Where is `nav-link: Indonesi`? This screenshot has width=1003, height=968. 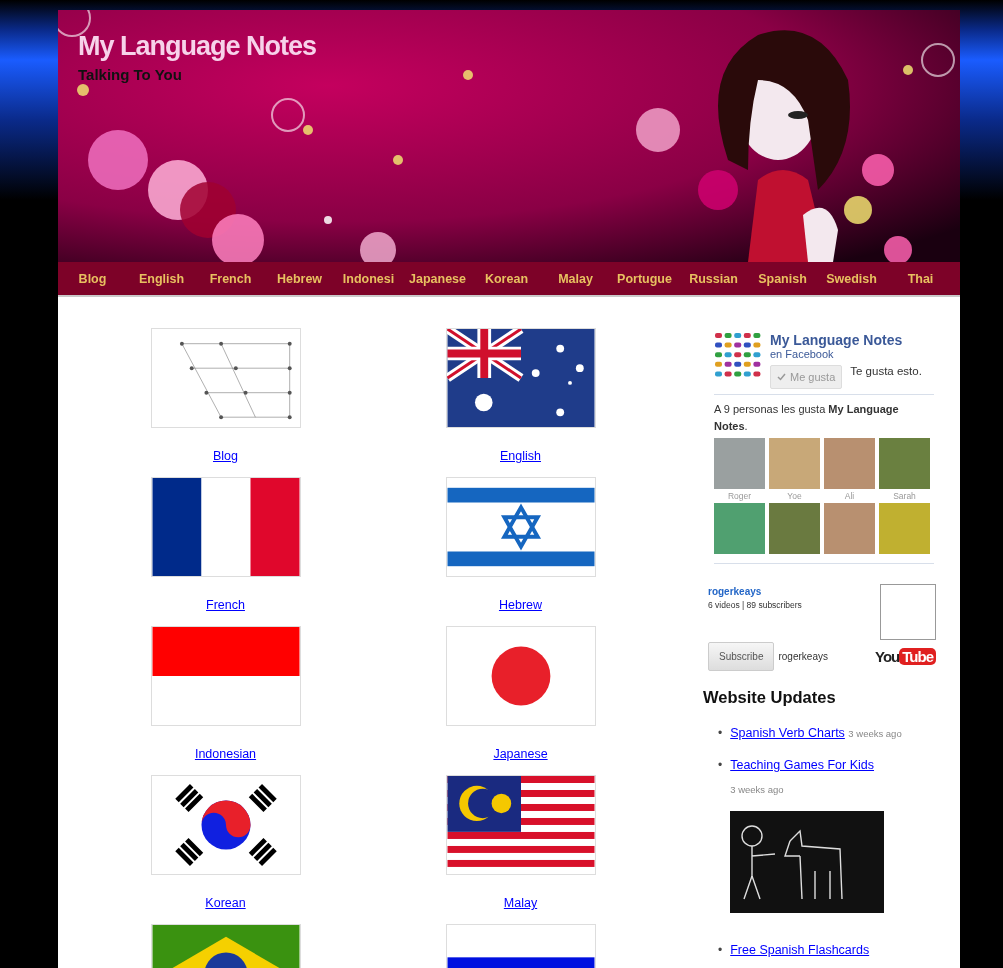 nav-link: Indonesi is located at coordinates (368, 278).